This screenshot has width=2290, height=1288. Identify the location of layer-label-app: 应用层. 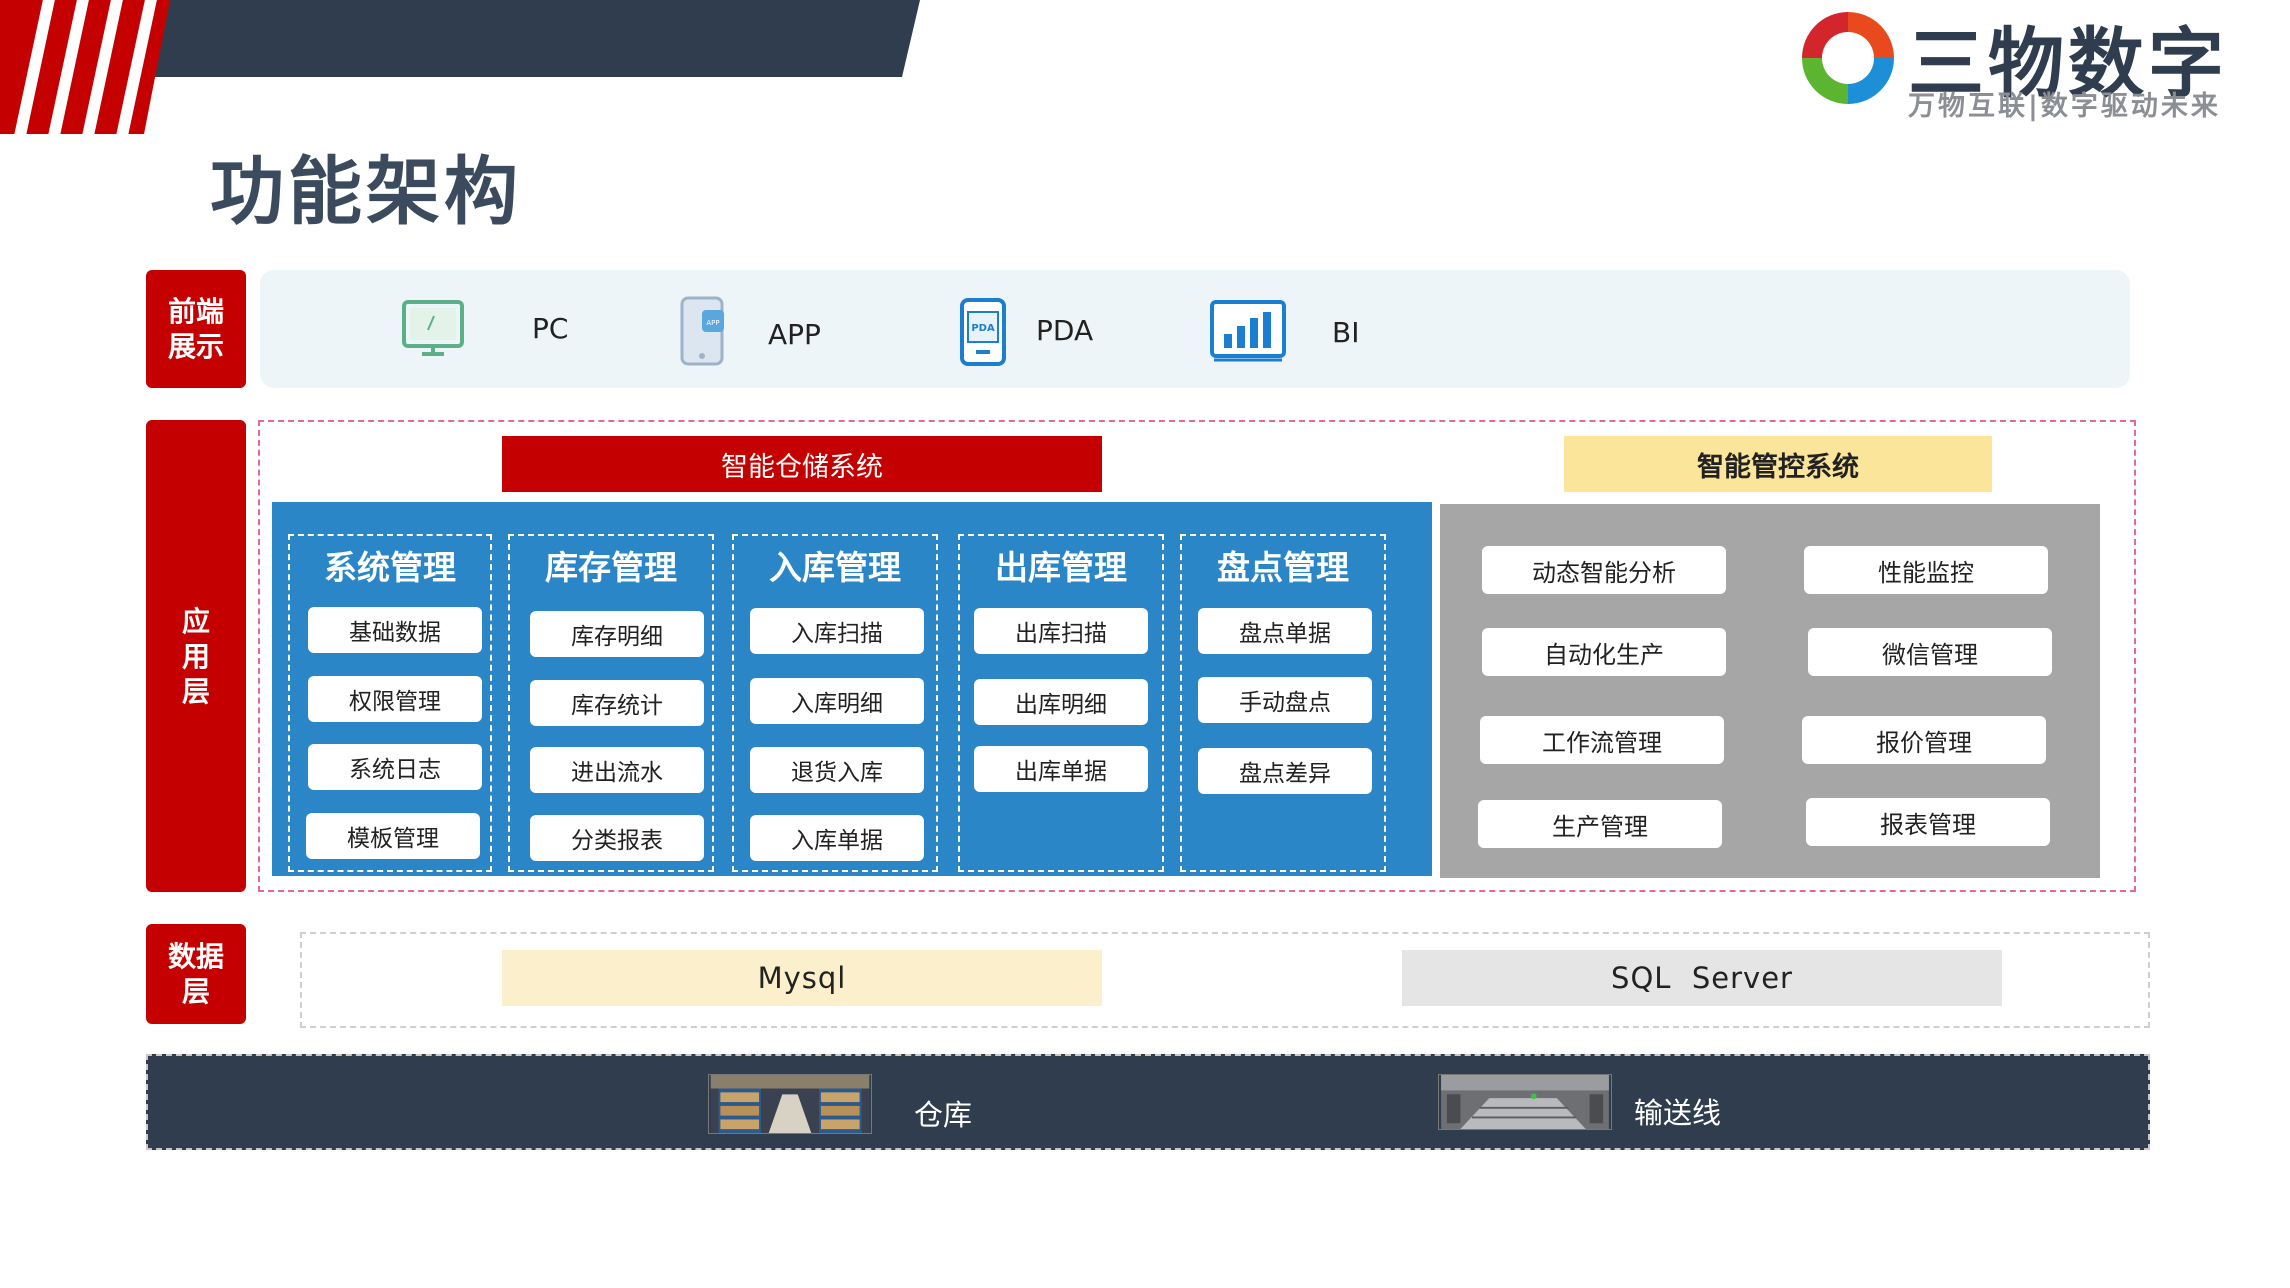
(196, 656).